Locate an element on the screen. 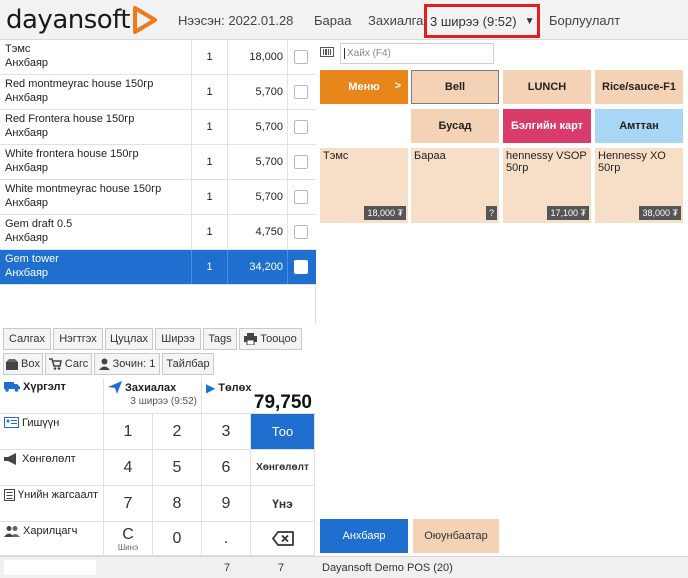  waiter-button-active: Анхбаяр is located at coordinates (364, 536).